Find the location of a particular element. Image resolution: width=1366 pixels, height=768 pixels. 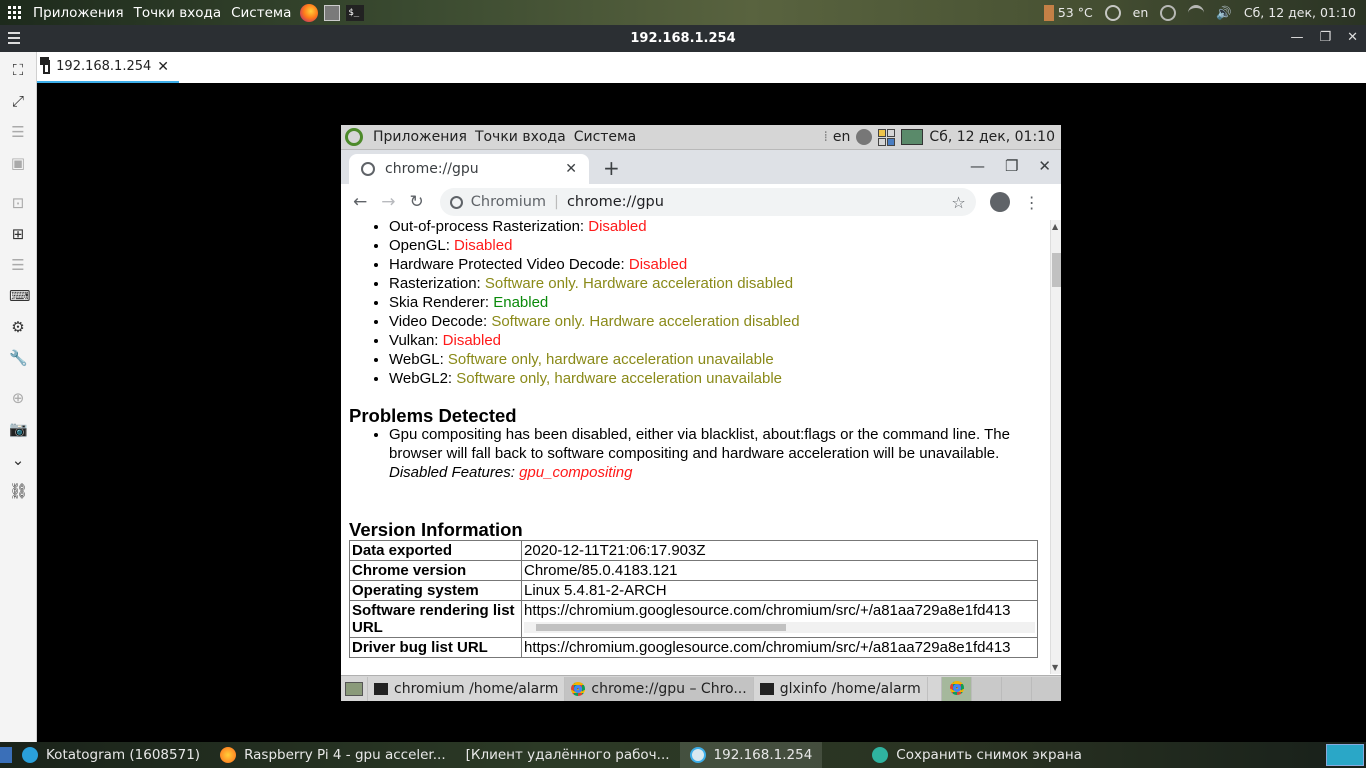

preferences-icon: ⚙ is located at coordinates (18, 327).